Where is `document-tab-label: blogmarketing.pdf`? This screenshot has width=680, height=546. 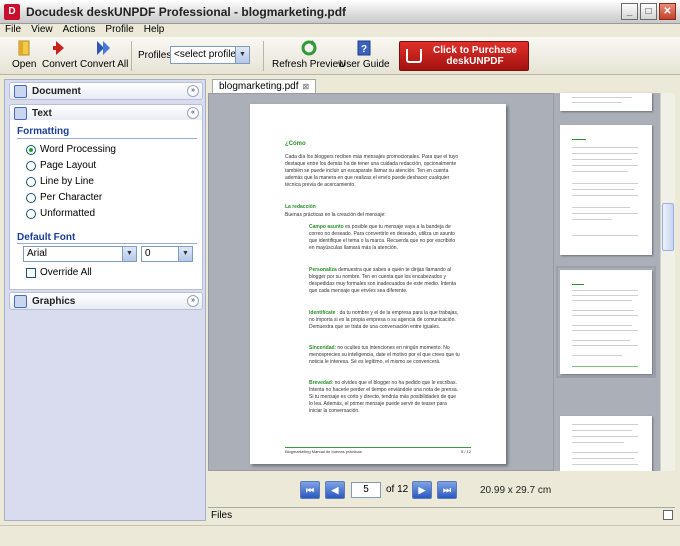
document-tab-label: blogmarketing.pdf is located at coordinates (259, 86).